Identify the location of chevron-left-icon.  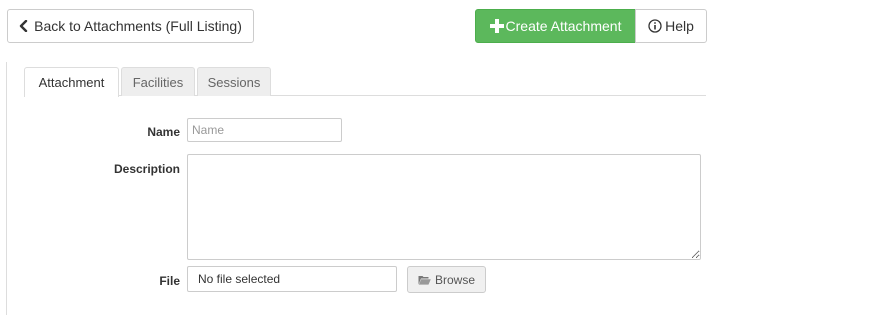
(23, 26).